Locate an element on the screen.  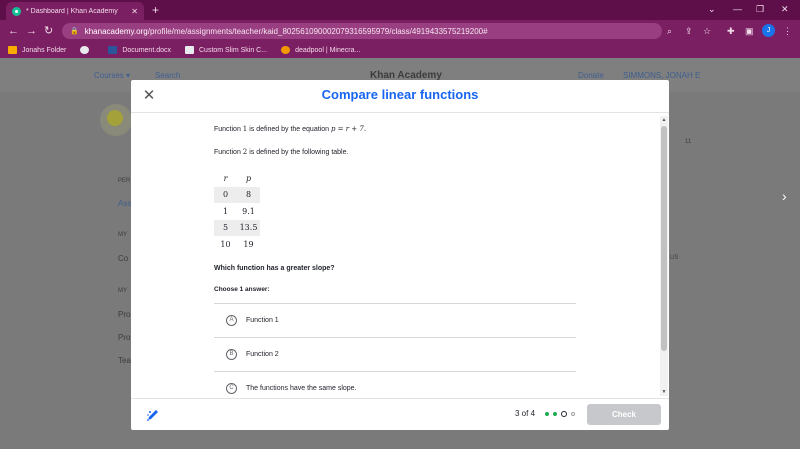
choice-text: The functions have the same slope. is located at coordinates (301, 388).